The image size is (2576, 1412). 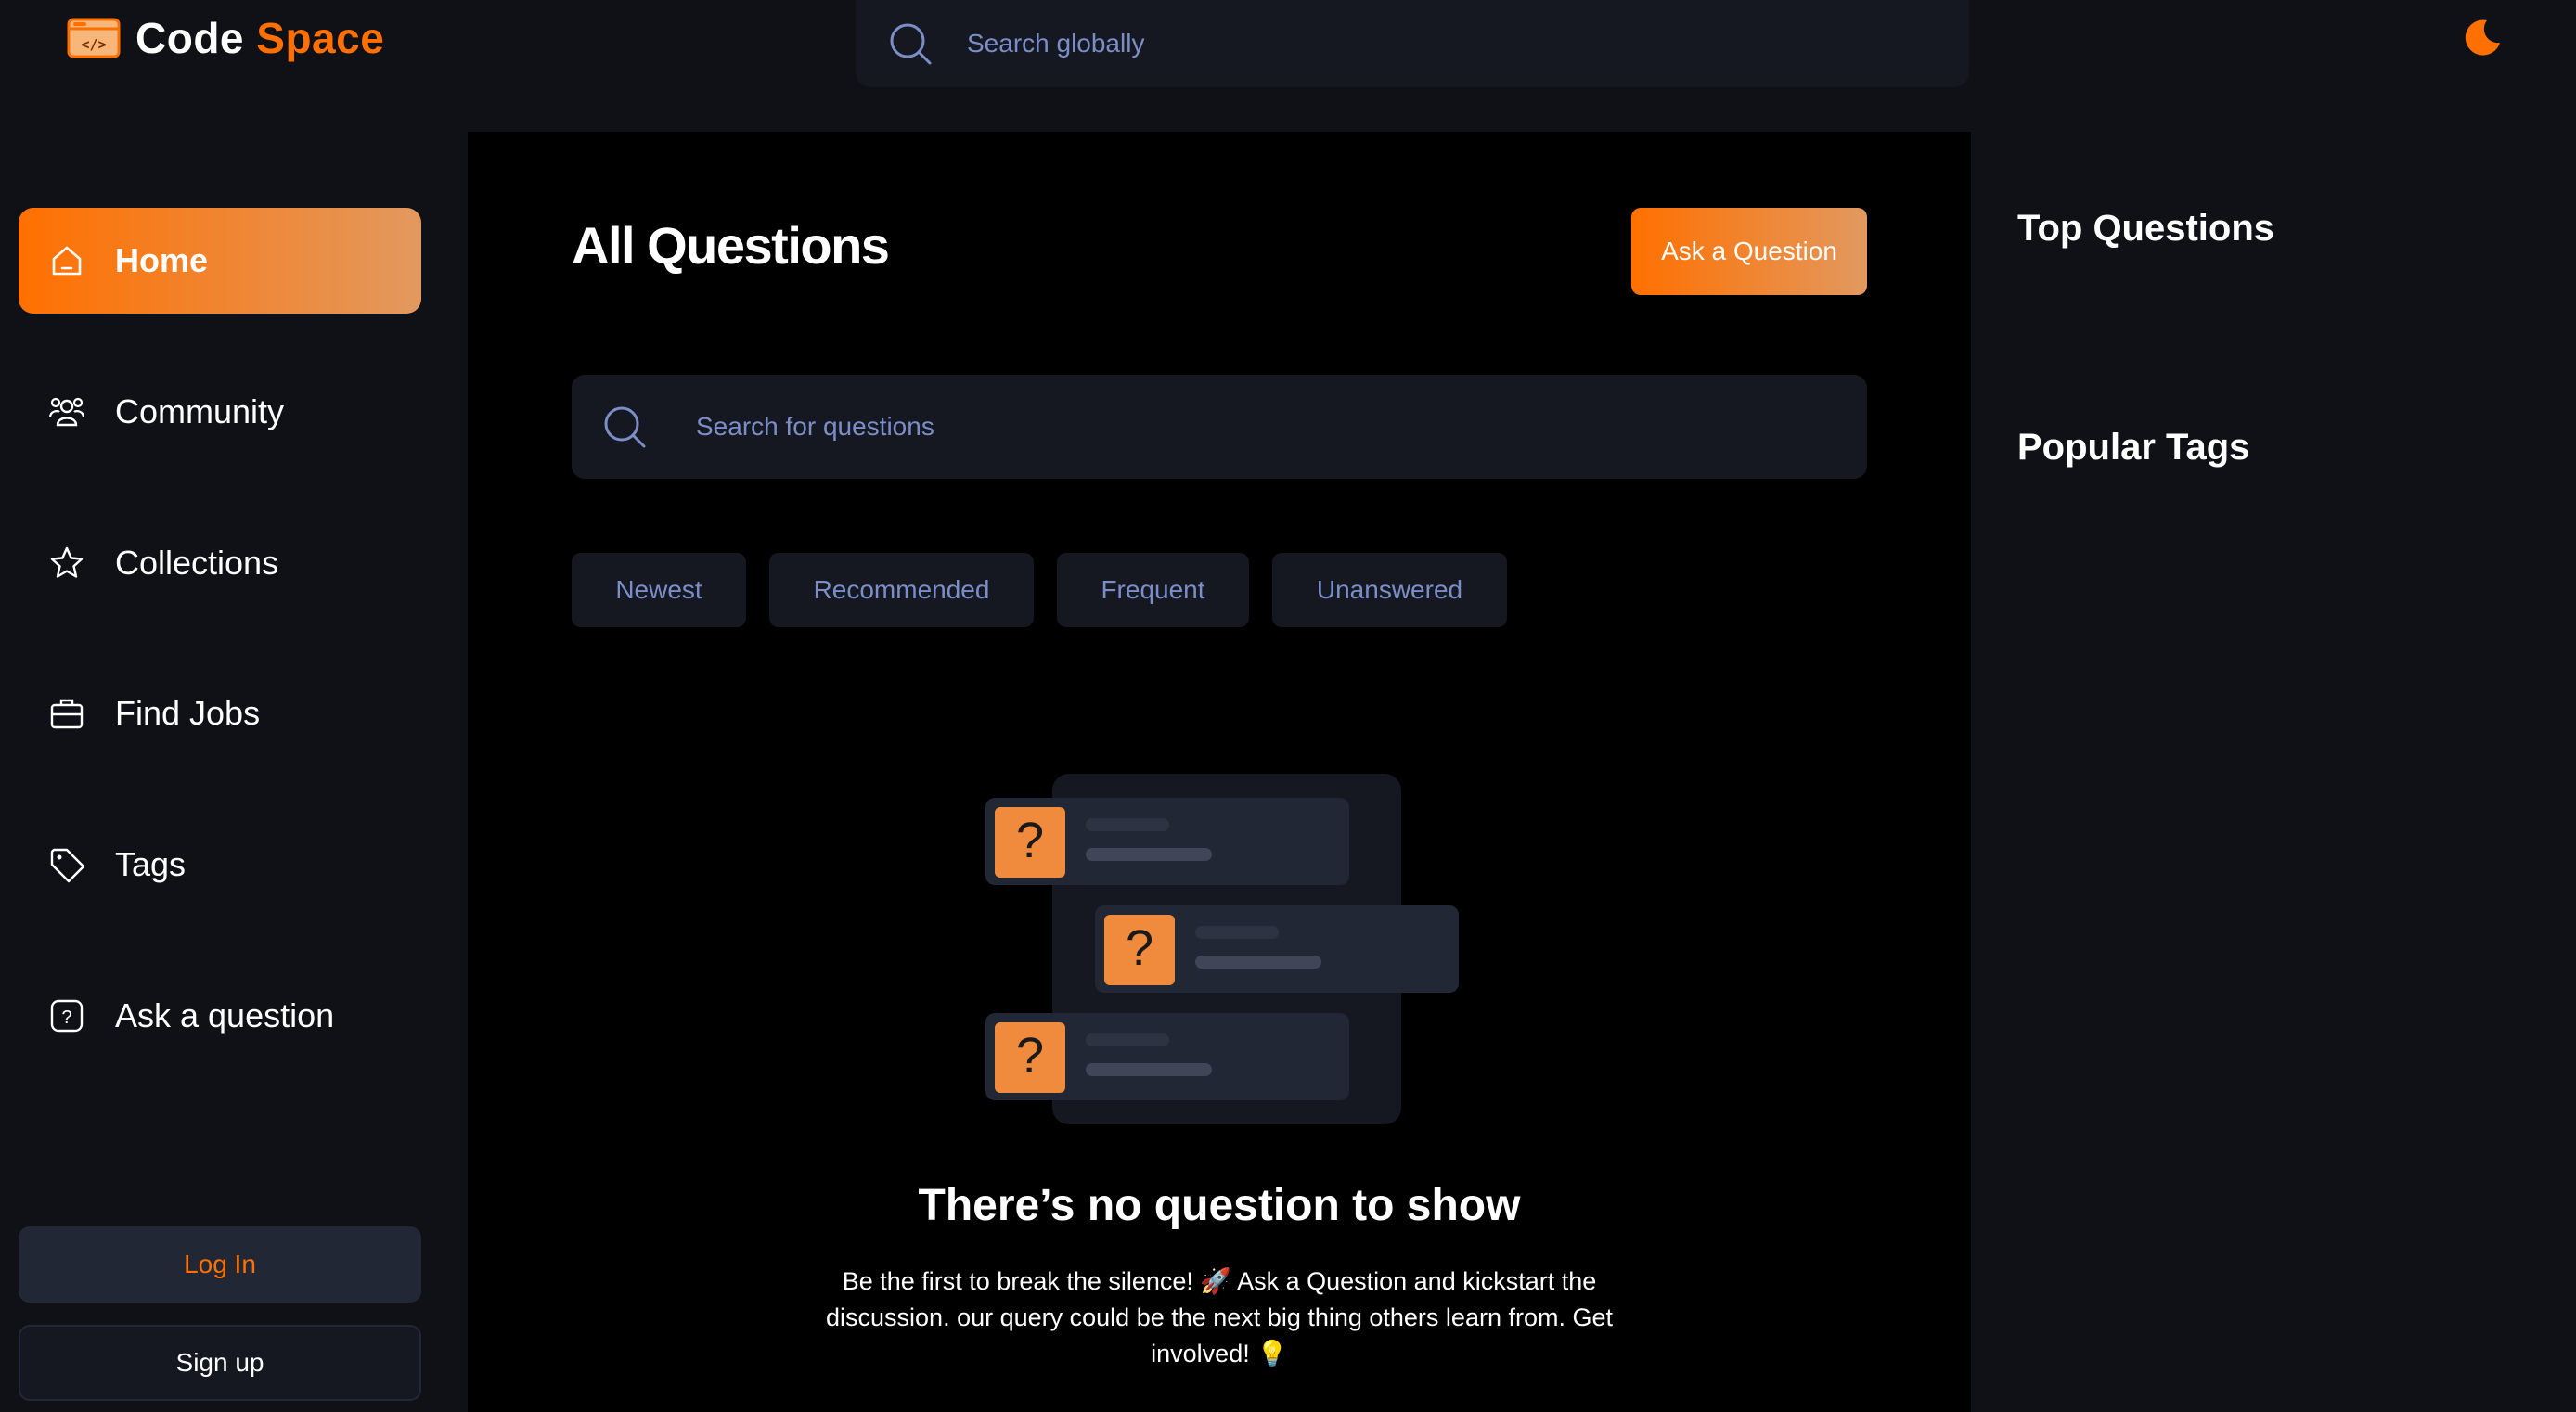 I want to click on sidebar-item-label: Community, so click(x=200, y=411).